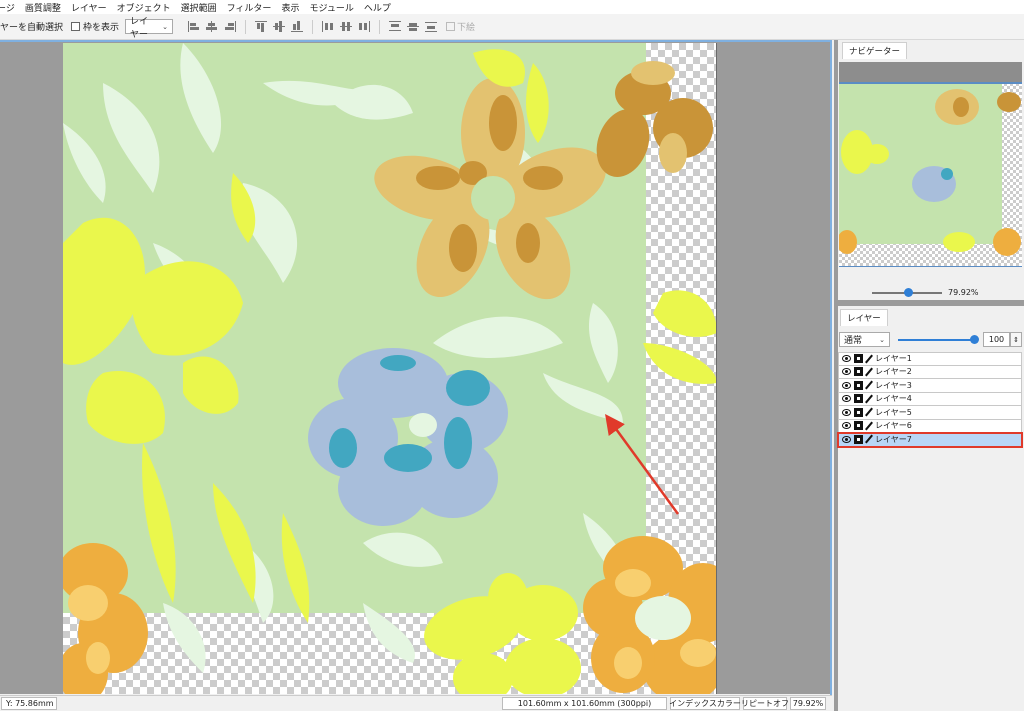  What do you see at coordinates (29, 703) in the screenshot?
I see `y-coordinate: Y: 75.86mm` at bounding box center [29, 703].